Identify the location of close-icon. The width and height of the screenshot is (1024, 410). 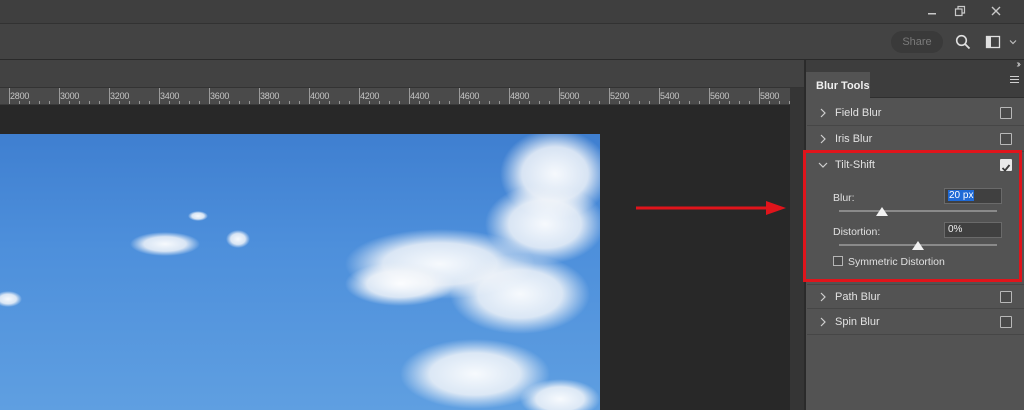
(996, 11).